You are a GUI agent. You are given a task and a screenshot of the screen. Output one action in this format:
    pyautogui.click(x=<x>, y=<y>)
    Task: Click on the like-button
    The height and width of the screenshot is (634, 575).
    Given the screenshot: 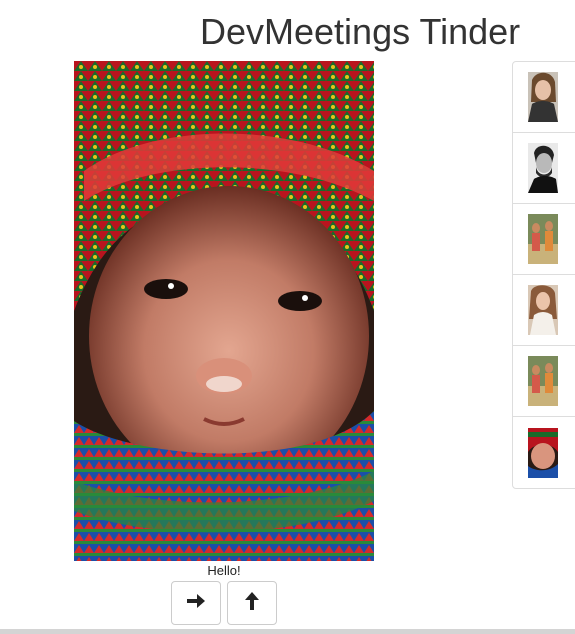 What is the action you would take?
    pyautogui.click(x=252, y=603)
    